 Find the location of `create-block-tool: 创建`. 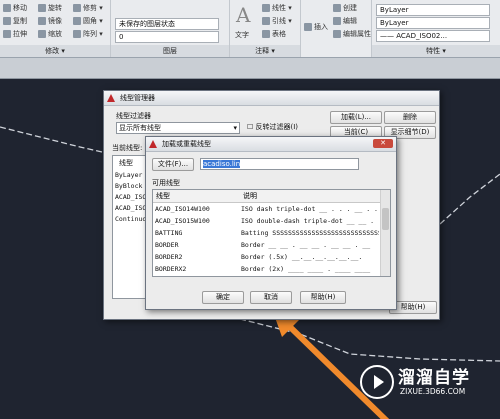

create-block-tool: 创建 is located at coordinates (345, 8).